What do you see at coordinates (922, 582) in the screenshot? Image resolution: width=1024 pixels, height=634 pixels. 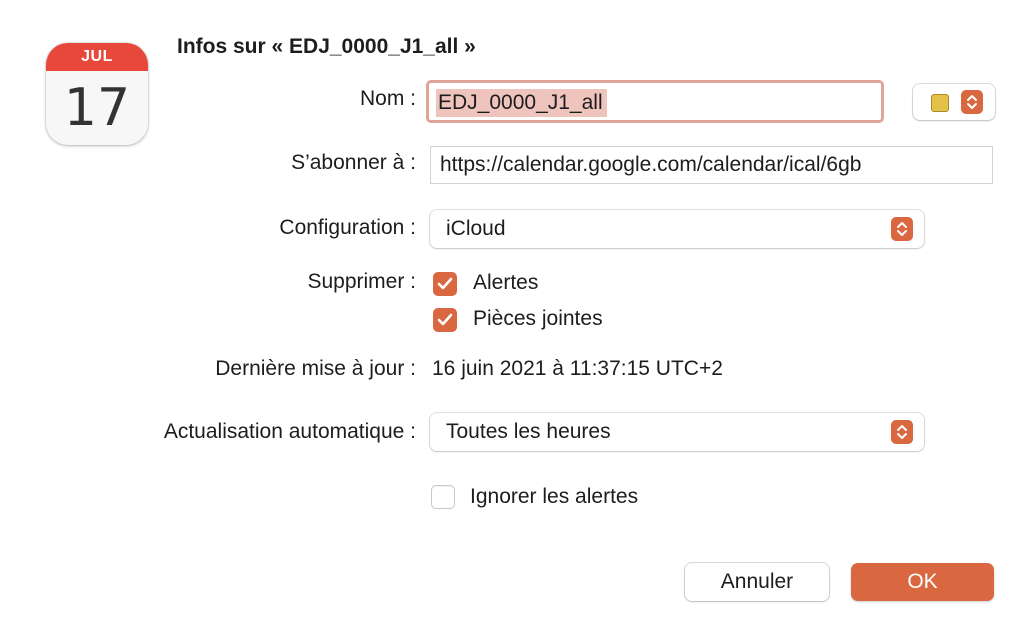 I see `ok-button: OK` at bounding box center [922, 582].